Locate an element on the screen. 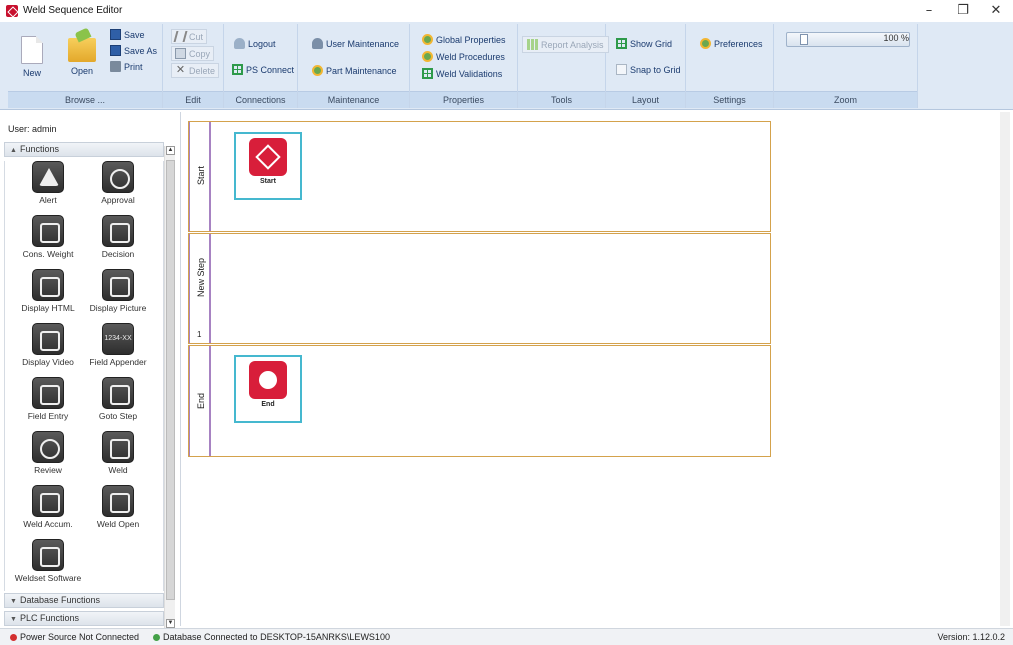  logout-button: Logout is located at coordinates (255, 43).